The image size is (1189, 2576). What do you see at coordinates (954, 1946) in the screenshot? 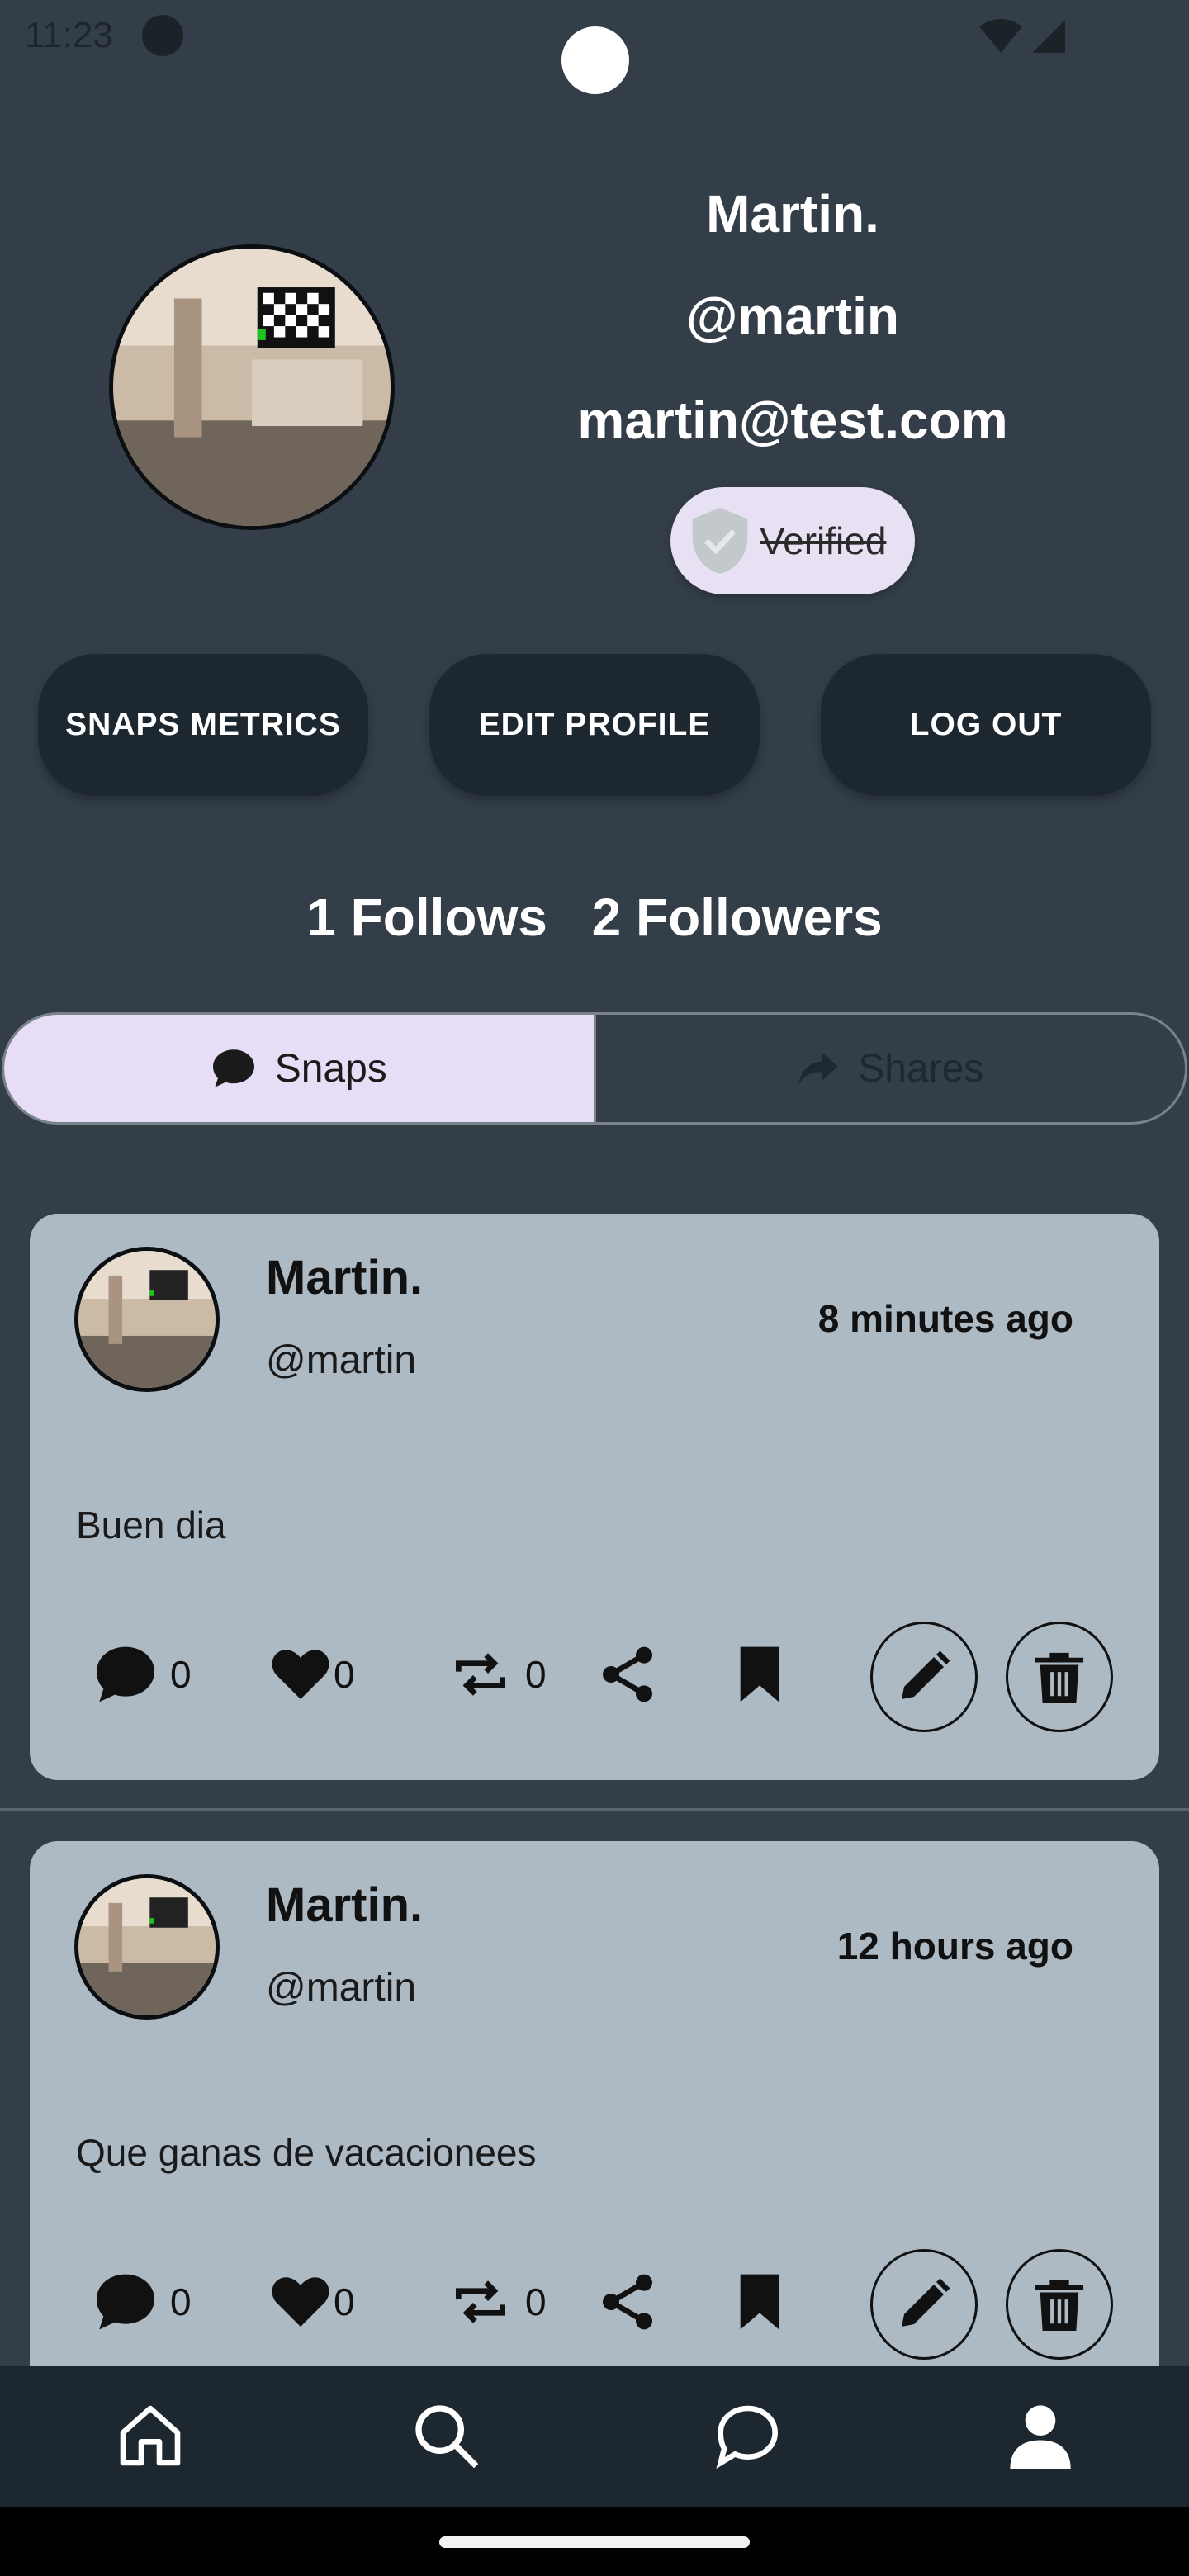
I see `snap-timestamp: 12 hours ago` at bounding box center [954, 1946].